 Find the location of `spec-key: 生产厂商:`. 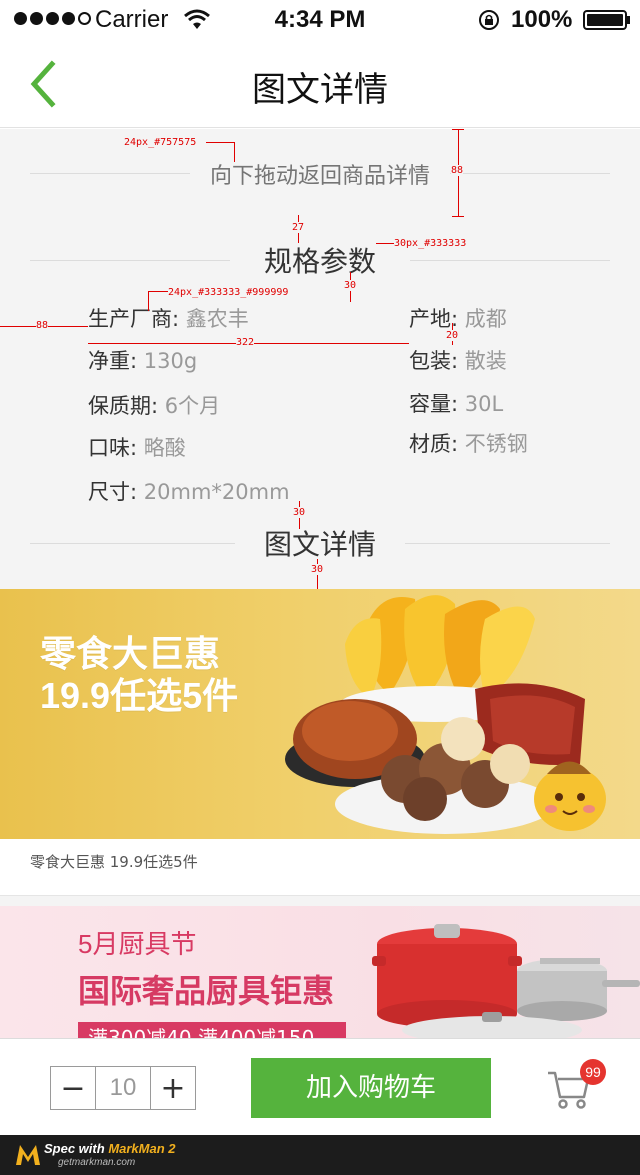

spec-key: 生产厂商: is located at coordinates (134, 319).